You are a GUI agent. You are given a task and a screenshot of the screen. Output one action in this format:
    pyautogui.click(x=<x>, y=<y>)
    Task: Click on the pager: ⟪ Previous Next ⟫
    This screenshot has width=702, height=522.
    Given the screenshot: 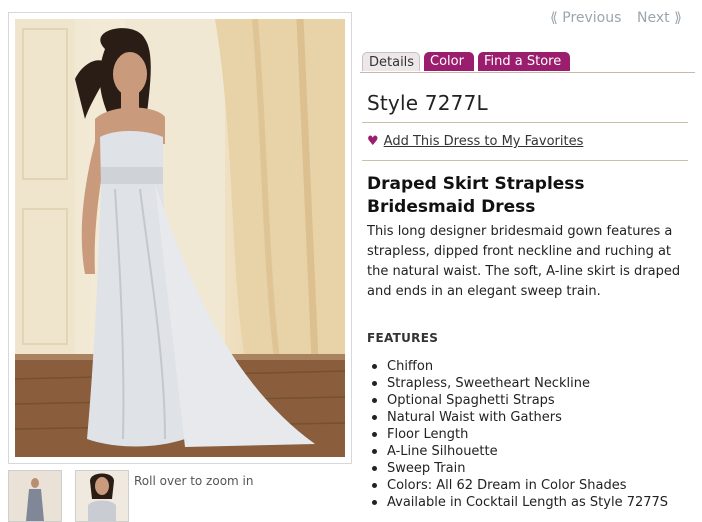 What is the action you would take?
    pyautogui.click(x=602, y=19)
    